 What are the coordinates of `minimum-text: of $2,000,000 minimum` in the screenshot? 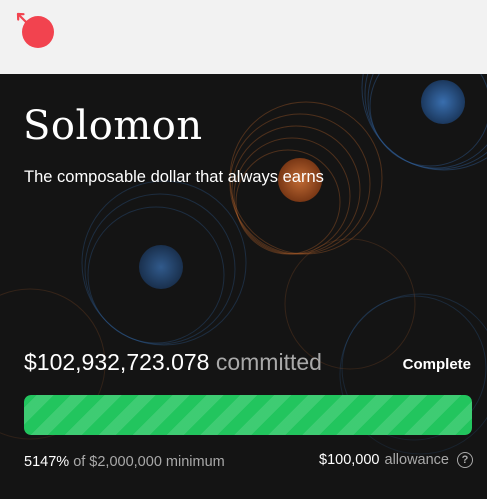 It's located at (149, 462).